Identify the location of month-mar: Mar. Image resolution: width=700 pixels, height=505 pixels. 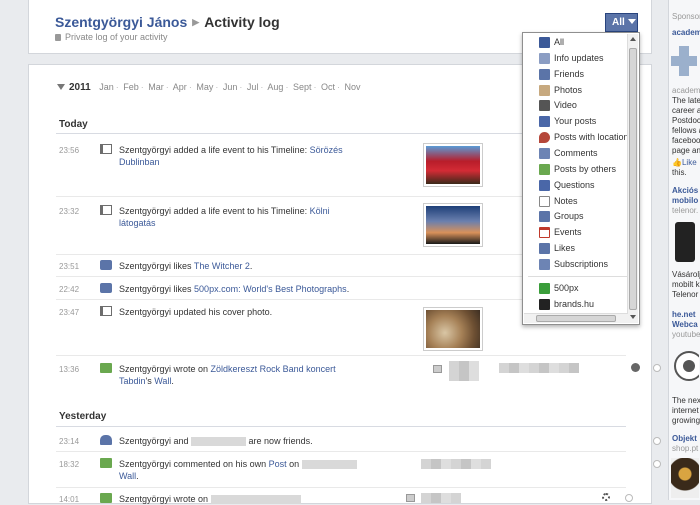
(156, 87).